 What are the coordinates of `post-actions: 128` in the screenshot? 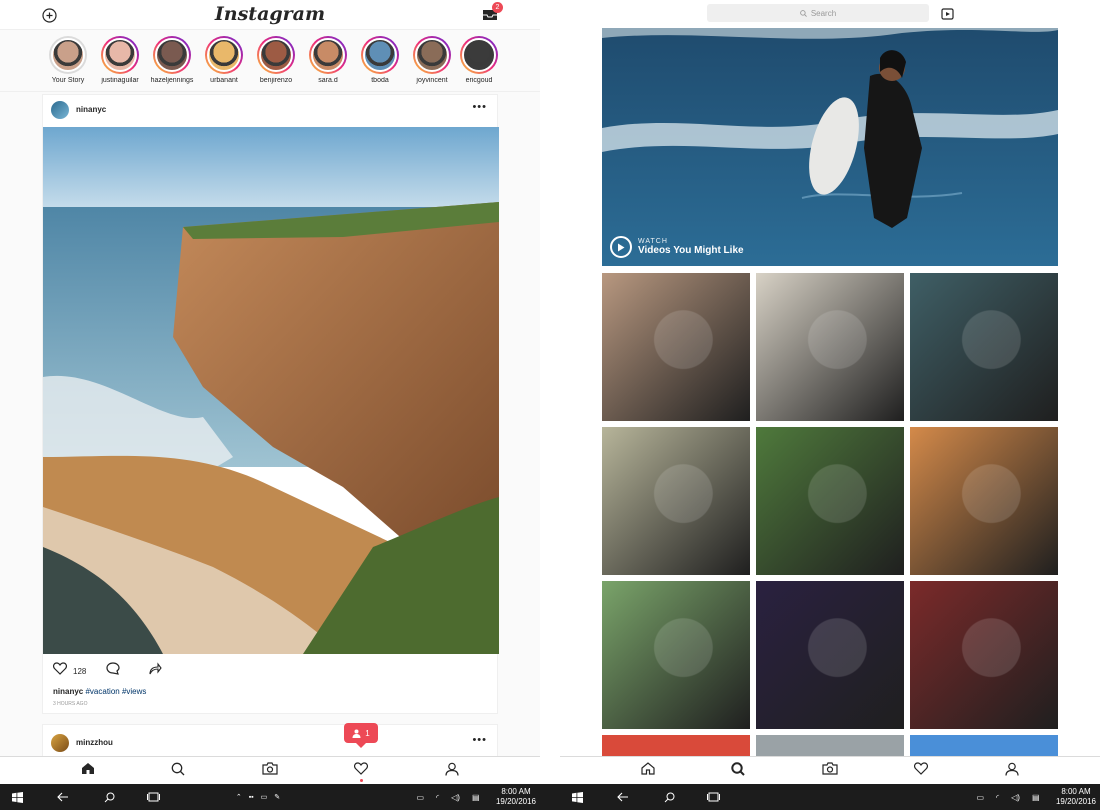 It's located at (108, 671).